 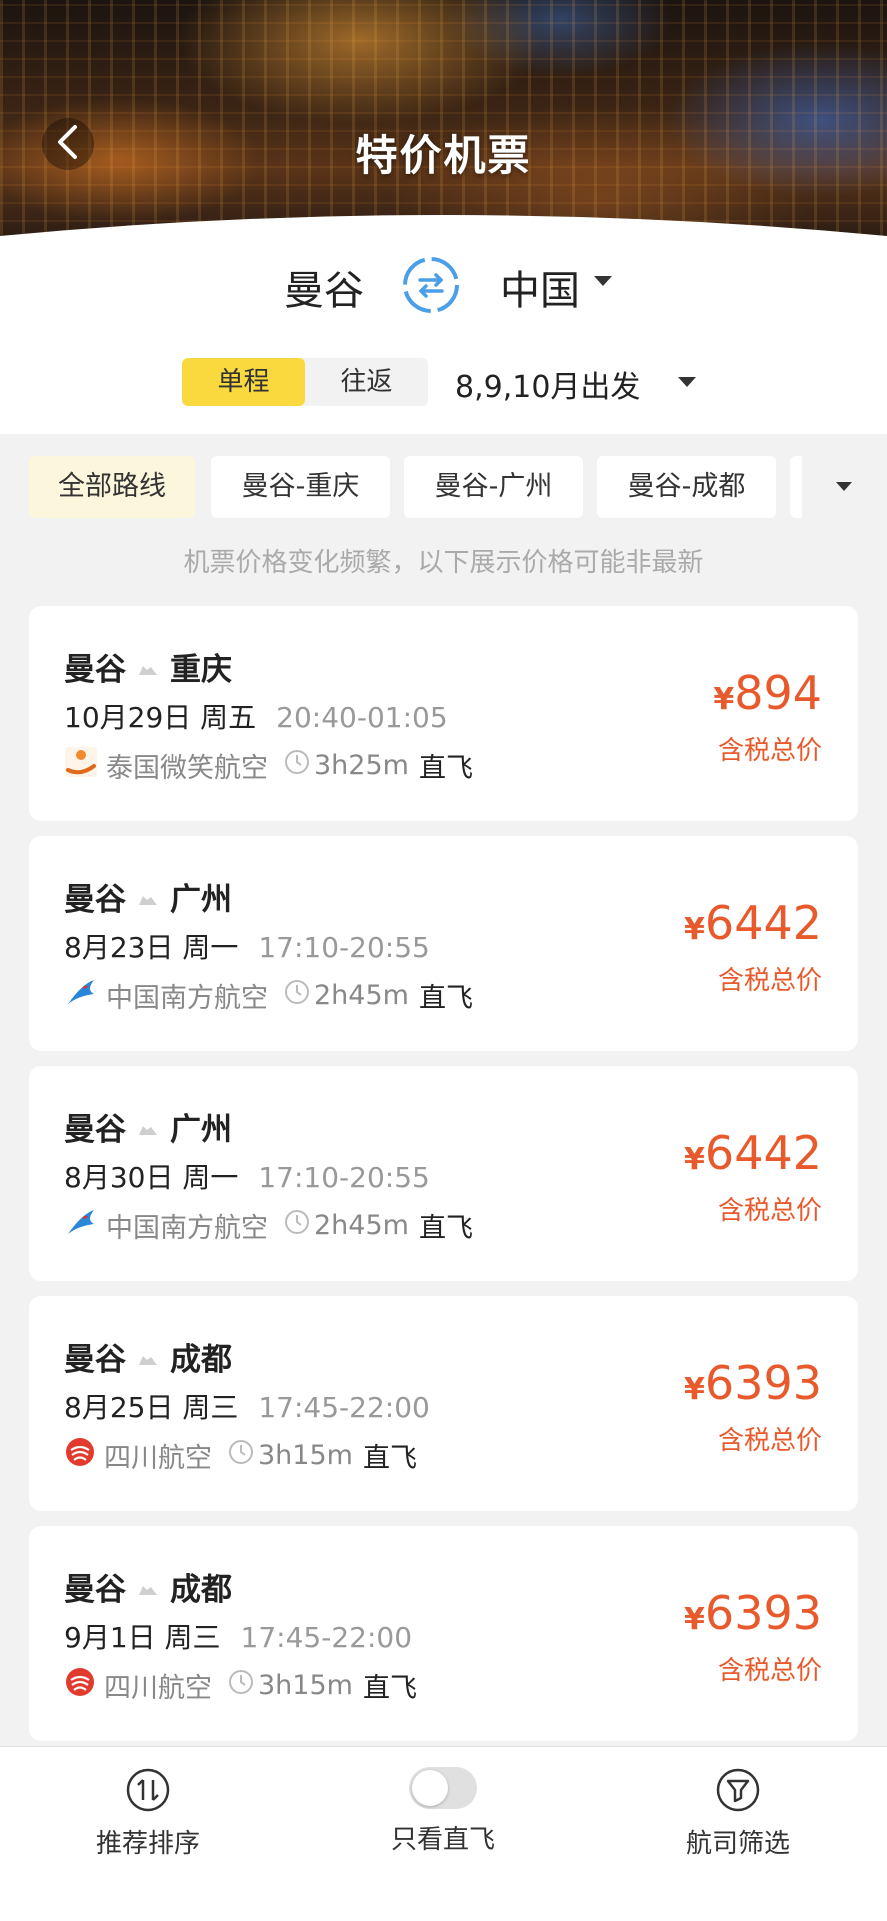 I want to click on sort-button: 推荐排序, so click(x=148, y=1813).